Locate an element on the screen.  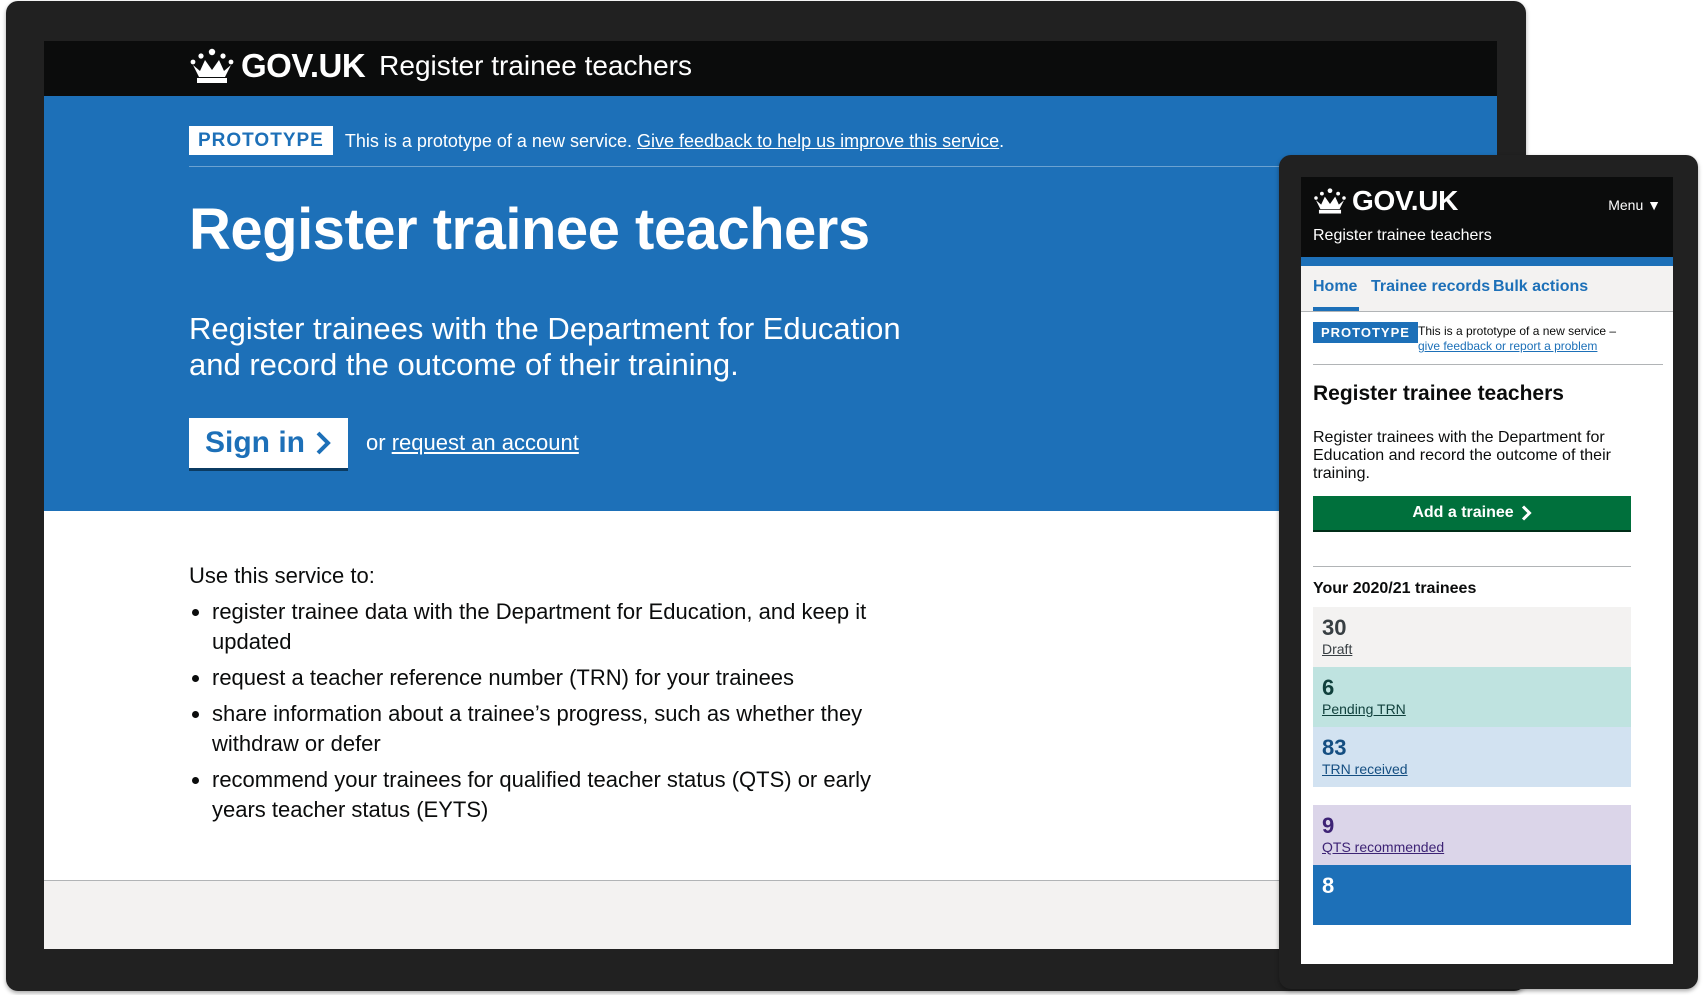
sign-in-label: Sign in is located at coordinates (255, 442).